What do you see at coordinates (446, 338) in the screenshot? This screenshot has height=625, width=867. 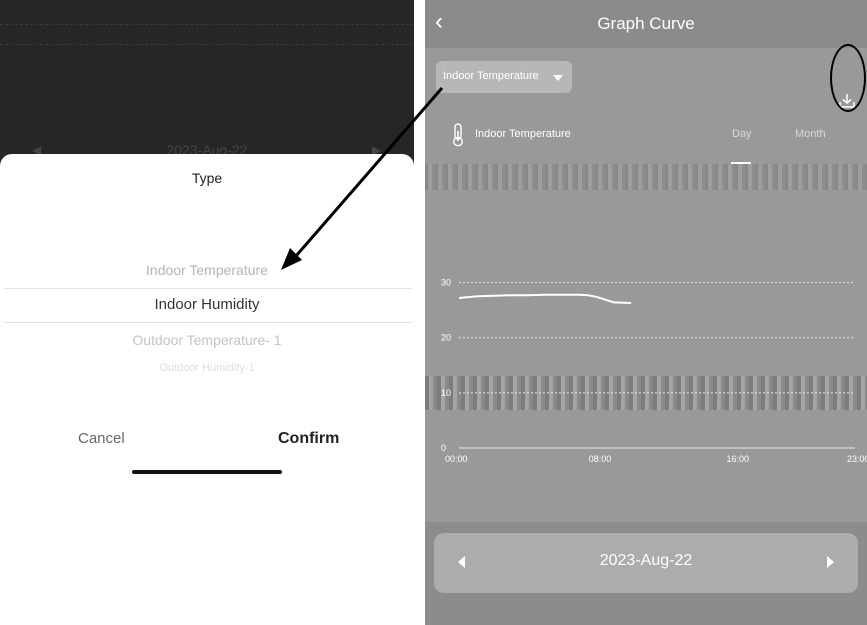 I see `y-tick-label: 20` at bounding box center [446, 338].